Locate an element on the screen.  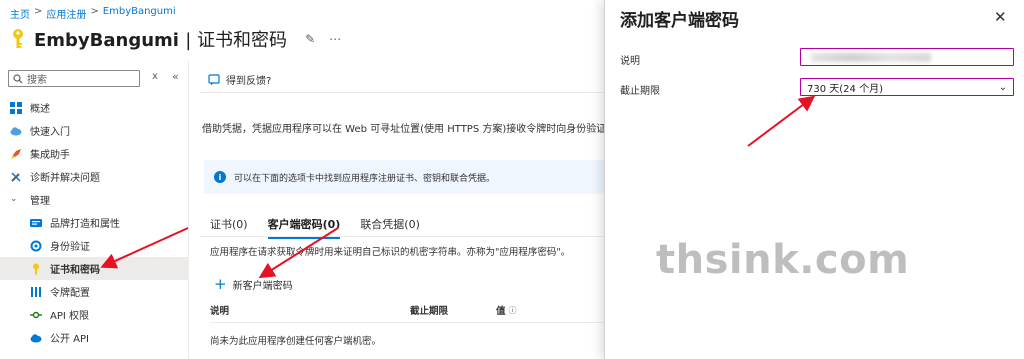
arrow-to-certificates-secrets is located at coordinates (144, 248).